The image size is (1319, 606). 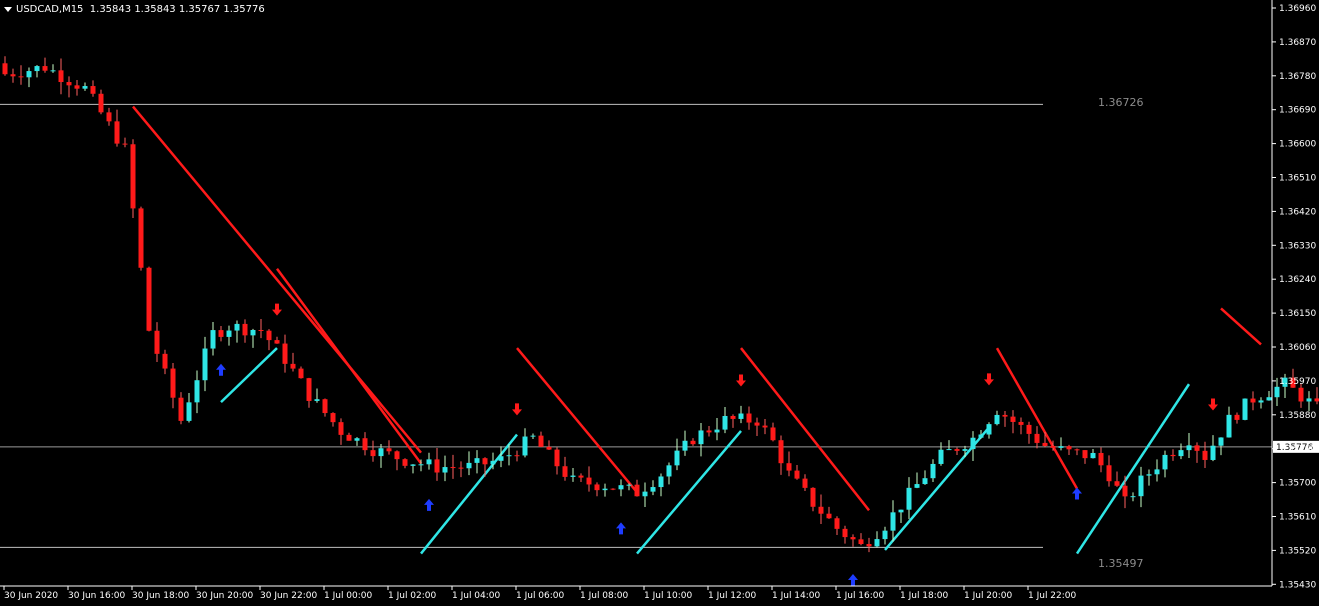 What do you see at coordinates (1297, 416) in the screenshot?
I see `price-tick-label: 1.35880` at bounding box center [1297, 416].